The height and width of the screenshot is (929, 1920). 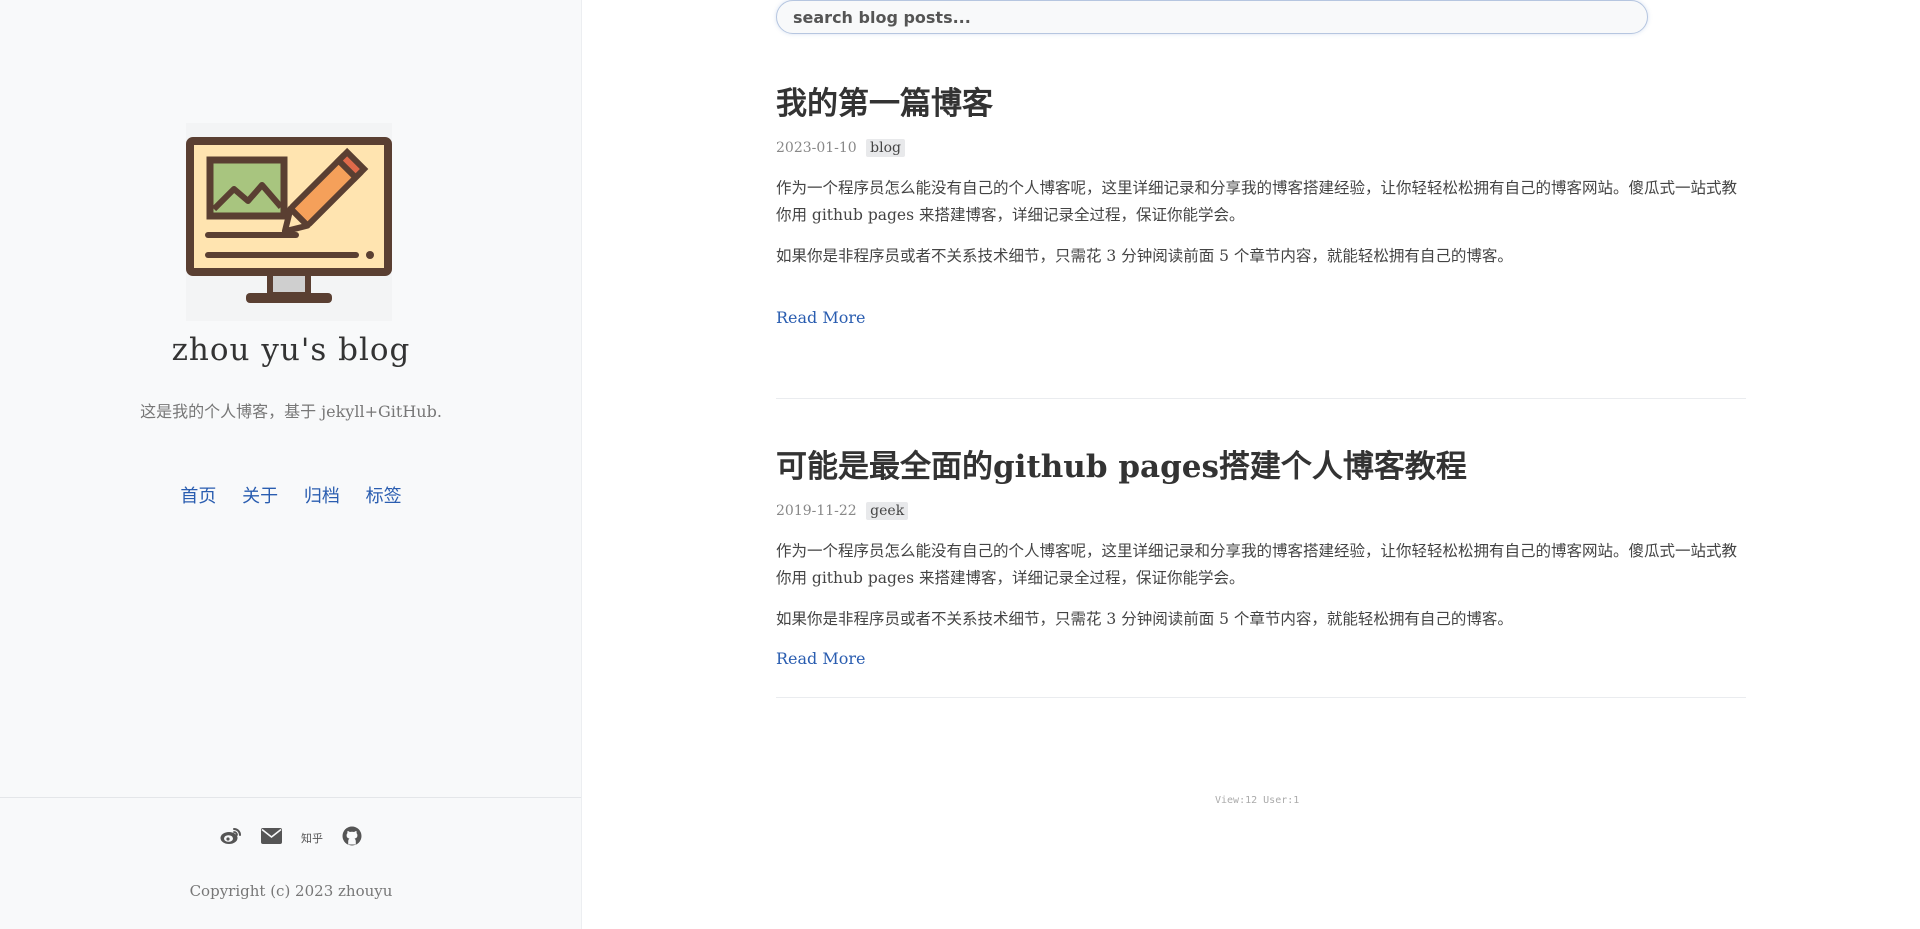 What do you see at coordinates (1261, 463) in the screenshot?
I see `post-title: 可能是最全面的github pages搭建个人博客教程` at bounding box center [1261, 463].